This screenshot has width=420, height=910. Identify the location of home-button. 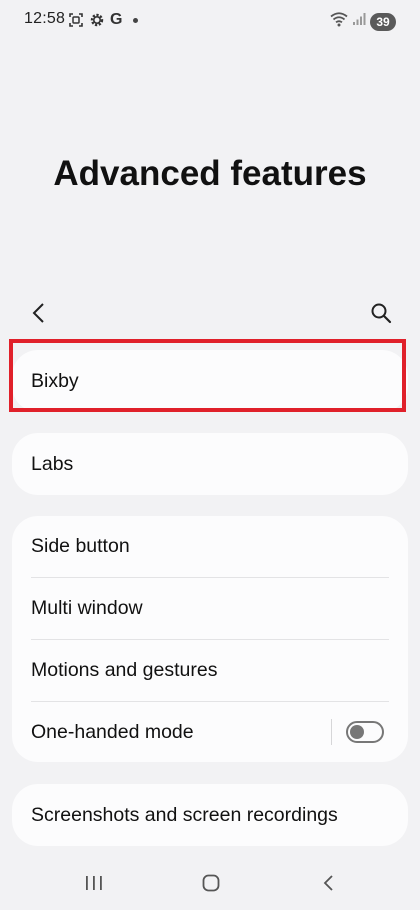
(211, 885).